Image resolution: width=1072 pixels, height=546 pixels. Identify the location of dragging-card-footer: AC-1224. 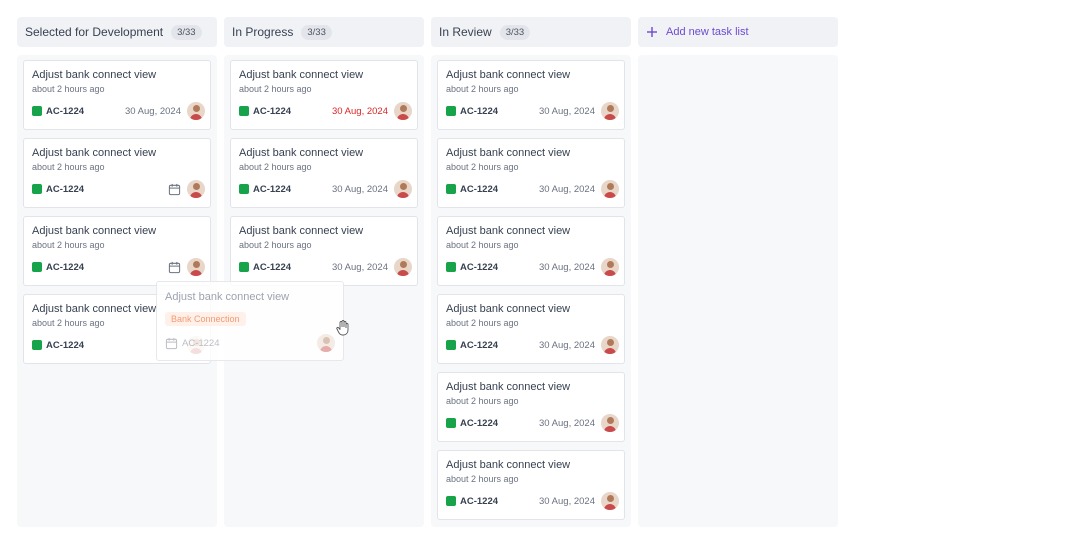
(250, 343).